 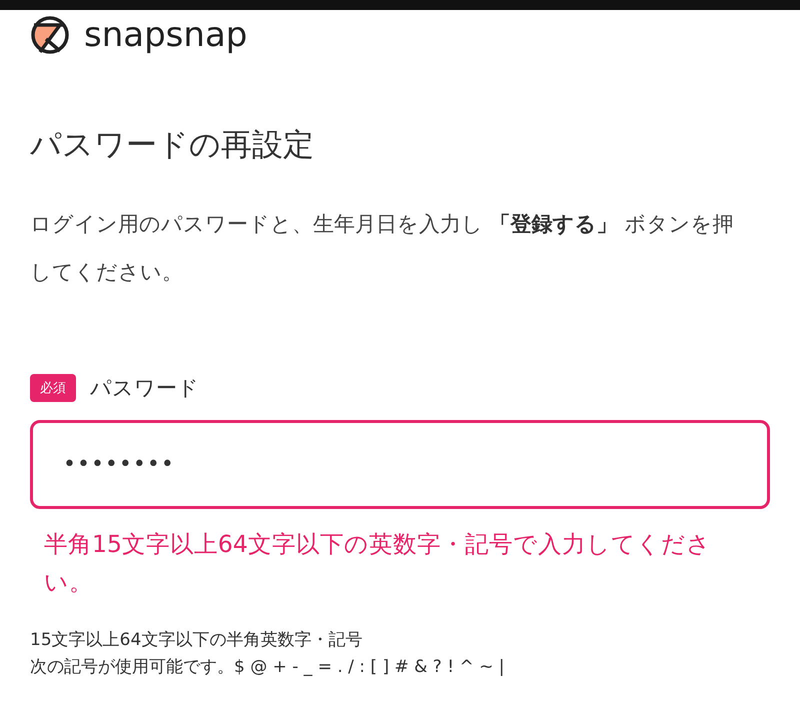 What do you see at coordinates (382, 248) in the screenshot?
I see `description: ログイン用のパスワードと、生年月日を入力し 「登録する」 ボタンを押してください。` at bounding box center [382, 248].